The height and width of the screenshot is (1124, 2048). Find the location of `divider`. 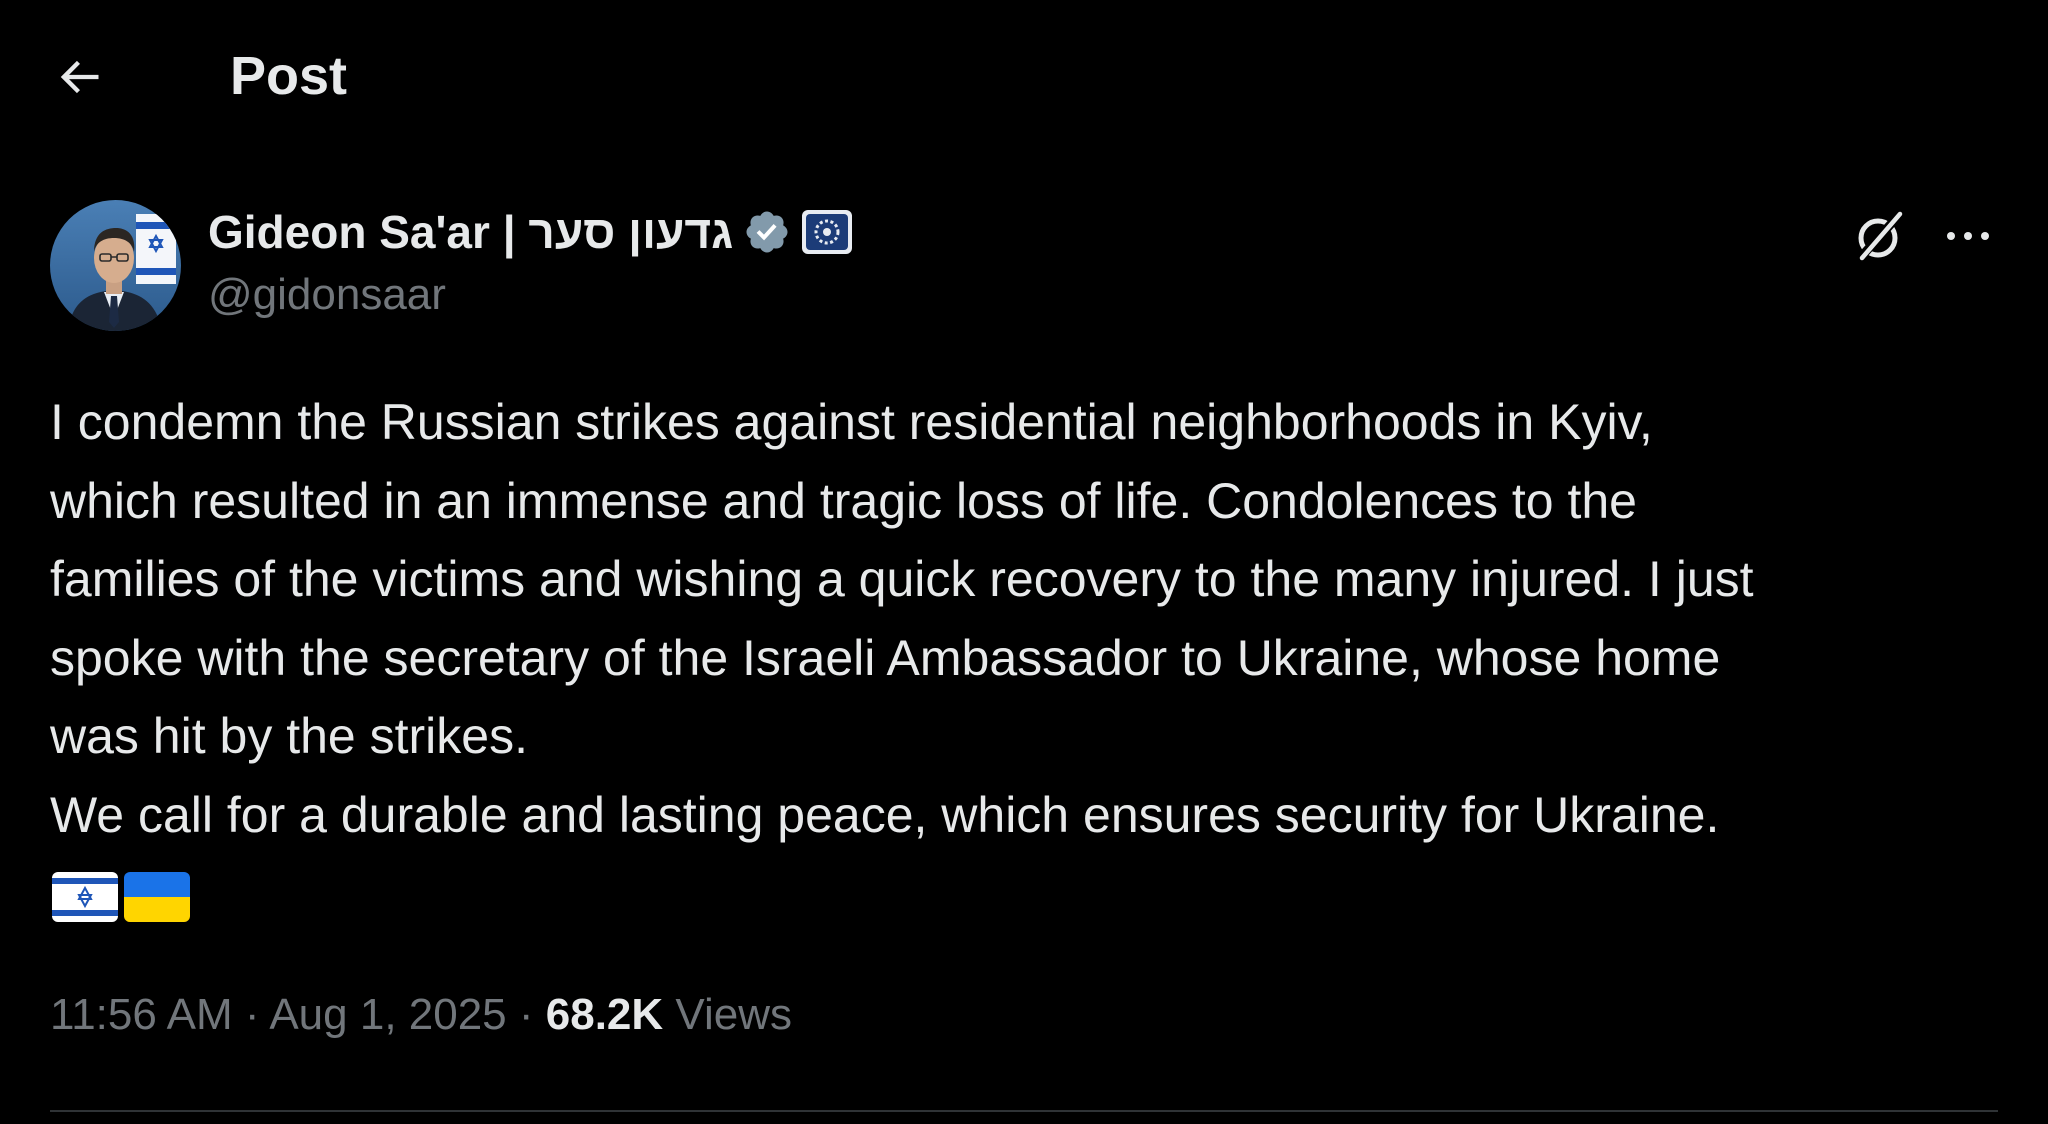

divider is located at coordinates (1024, 1111).